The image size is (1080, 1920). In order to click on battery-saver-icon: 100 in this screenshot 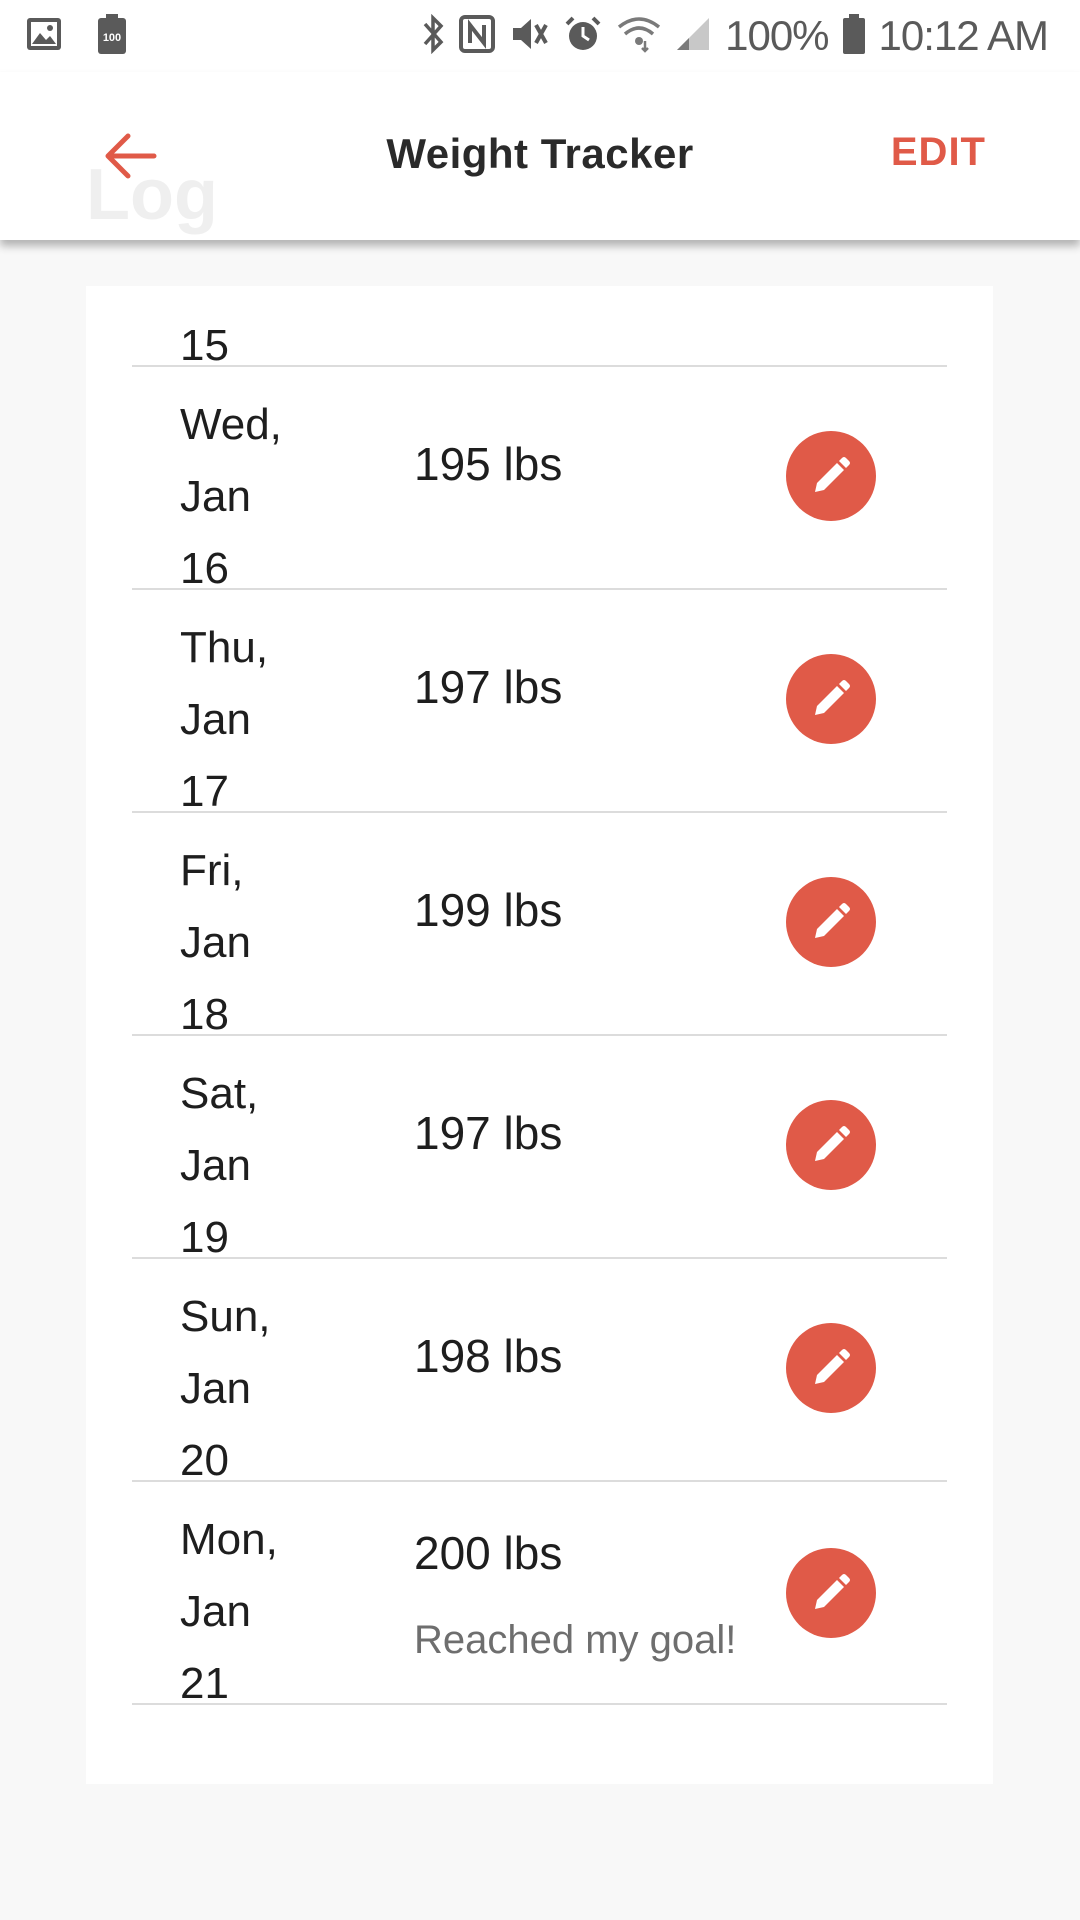, I will do `click(112, 36)`.